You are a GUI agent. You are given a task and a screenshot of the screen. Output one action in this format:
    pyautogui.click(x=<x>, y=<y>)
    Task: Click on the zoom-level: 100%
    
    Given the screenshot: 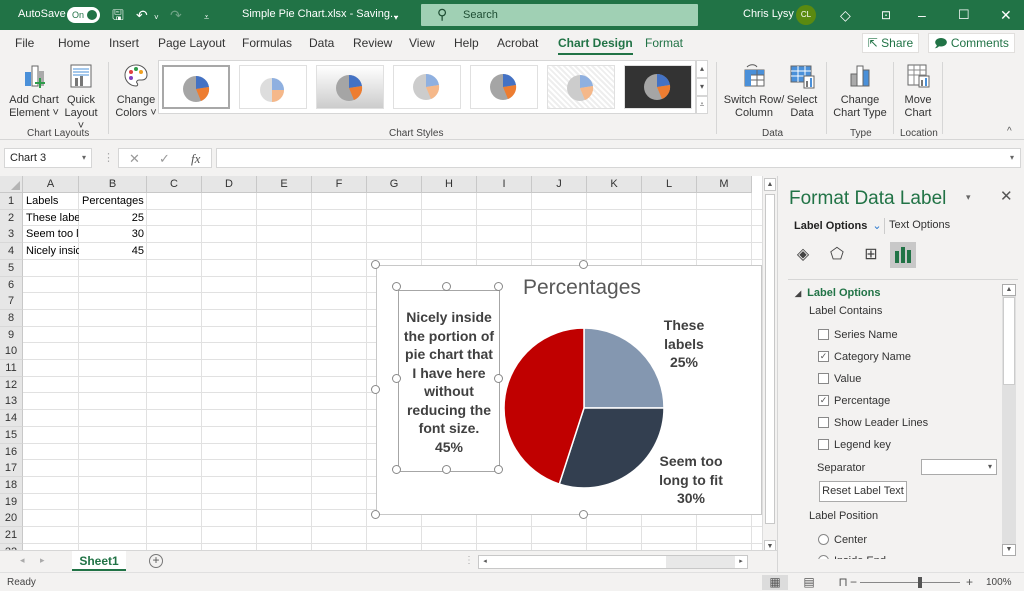 What is the action you would take?
    pyautogui.click(x=999, y=582)
    